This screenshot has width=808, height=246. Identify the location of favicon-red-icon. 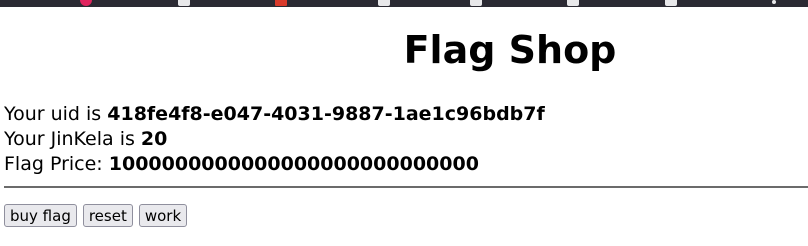
(86, 3).